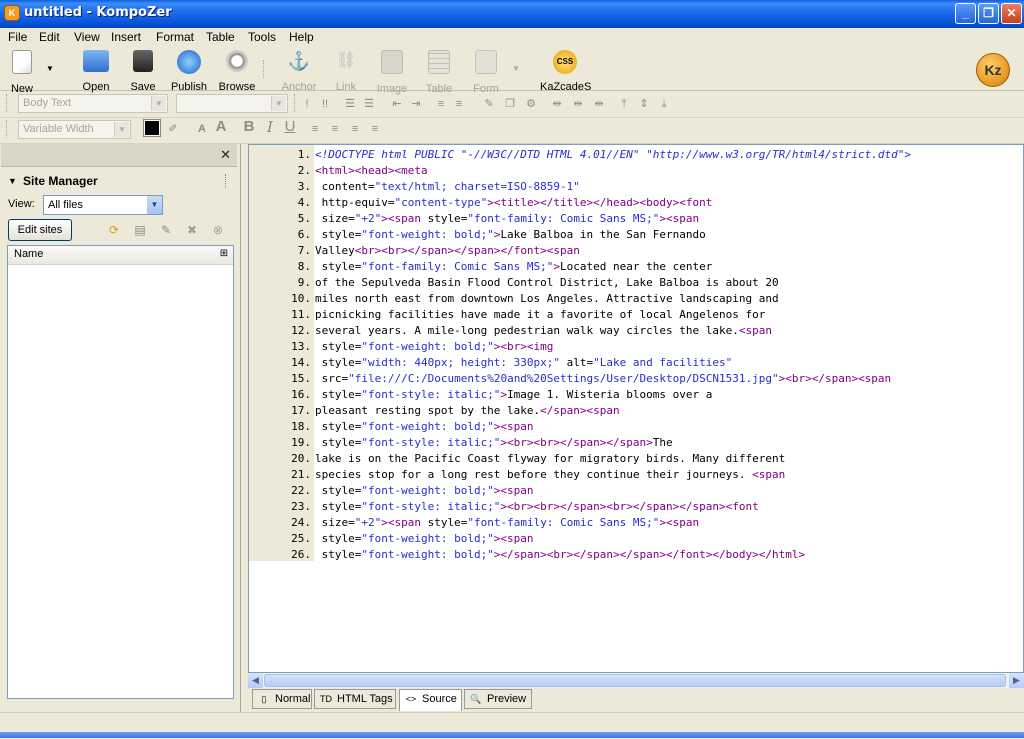 The width and height of the screenshot is (1024, 739). What do you see at coordinates (220, 37) in the screenshot?
I see `menu-table: Table` at bounding box center [220, 37].